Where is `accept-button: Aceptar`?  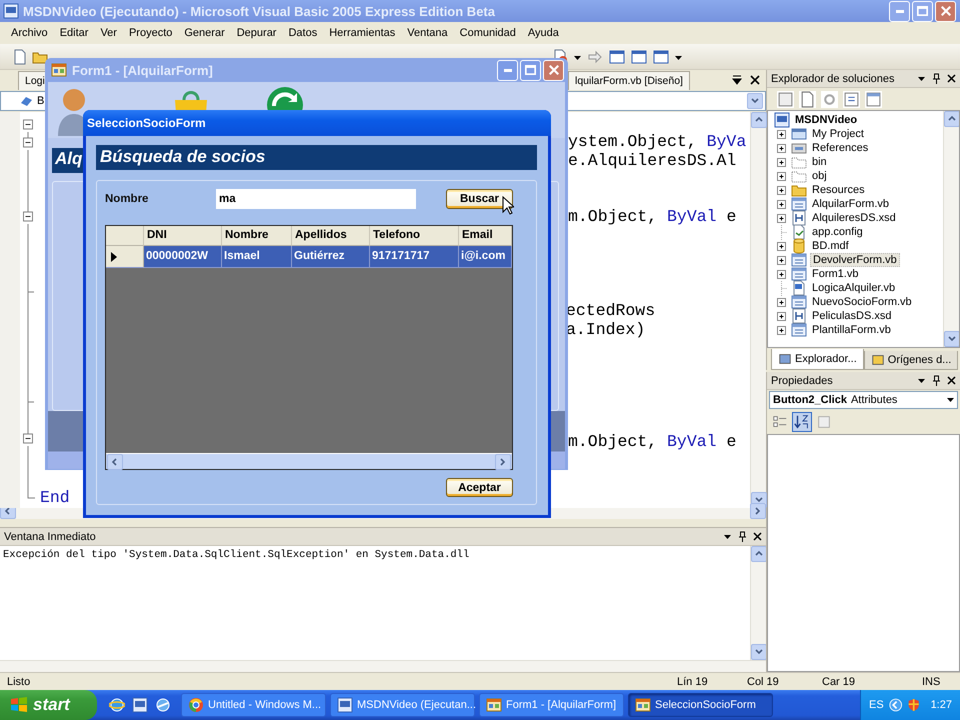
accept-button: Aceptar is located at coordinates (479, 487).